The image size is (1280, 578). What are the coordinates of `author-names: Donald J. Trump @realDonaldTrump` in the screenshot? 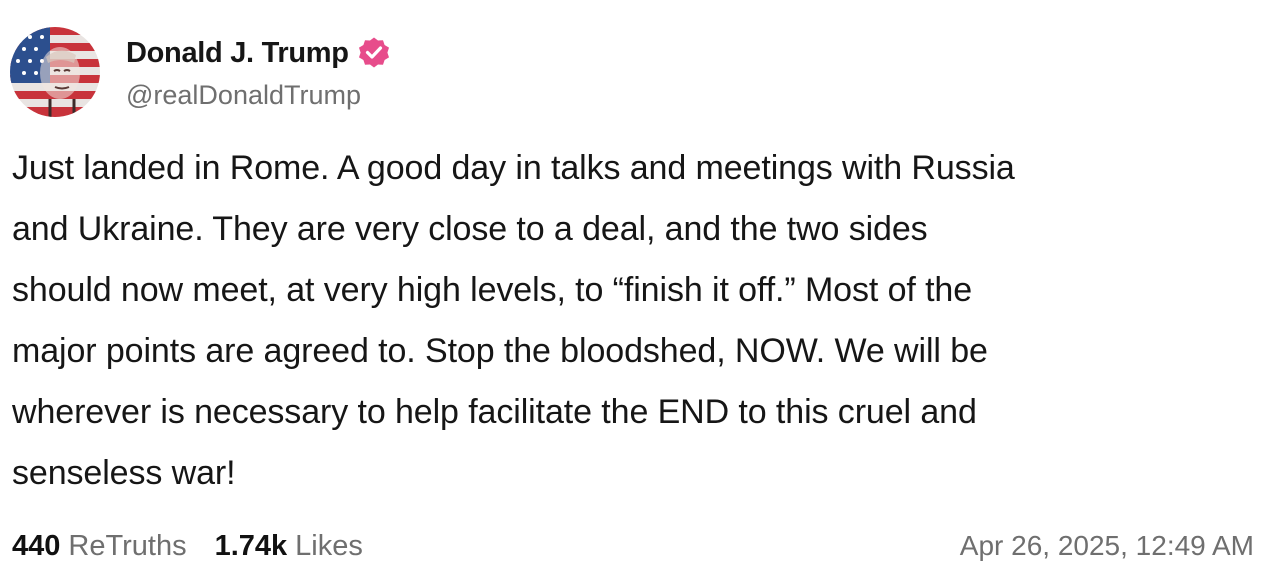 It's located at (258, 69).